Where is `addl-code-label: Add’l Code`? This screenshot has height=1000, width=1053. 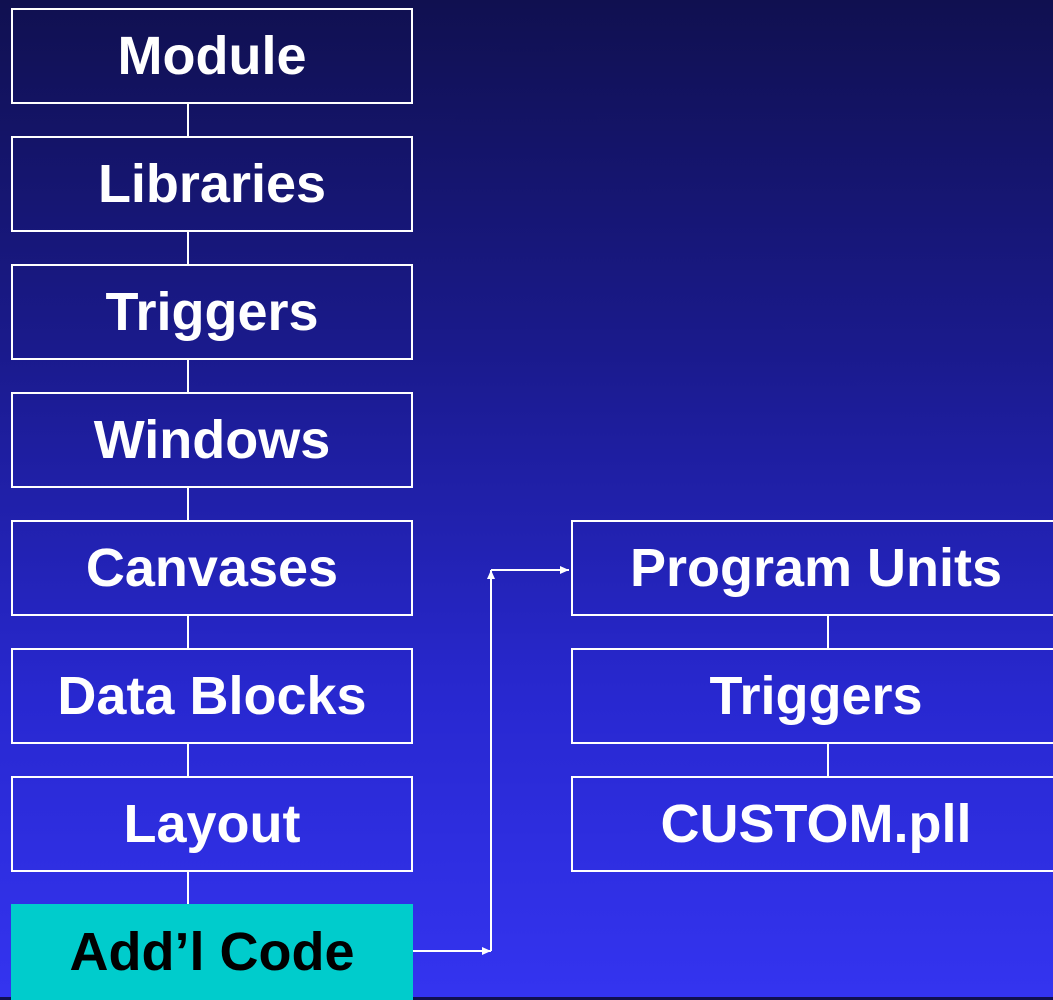 addl-code-label: Add’l Code is located at coordinates (212, 952).